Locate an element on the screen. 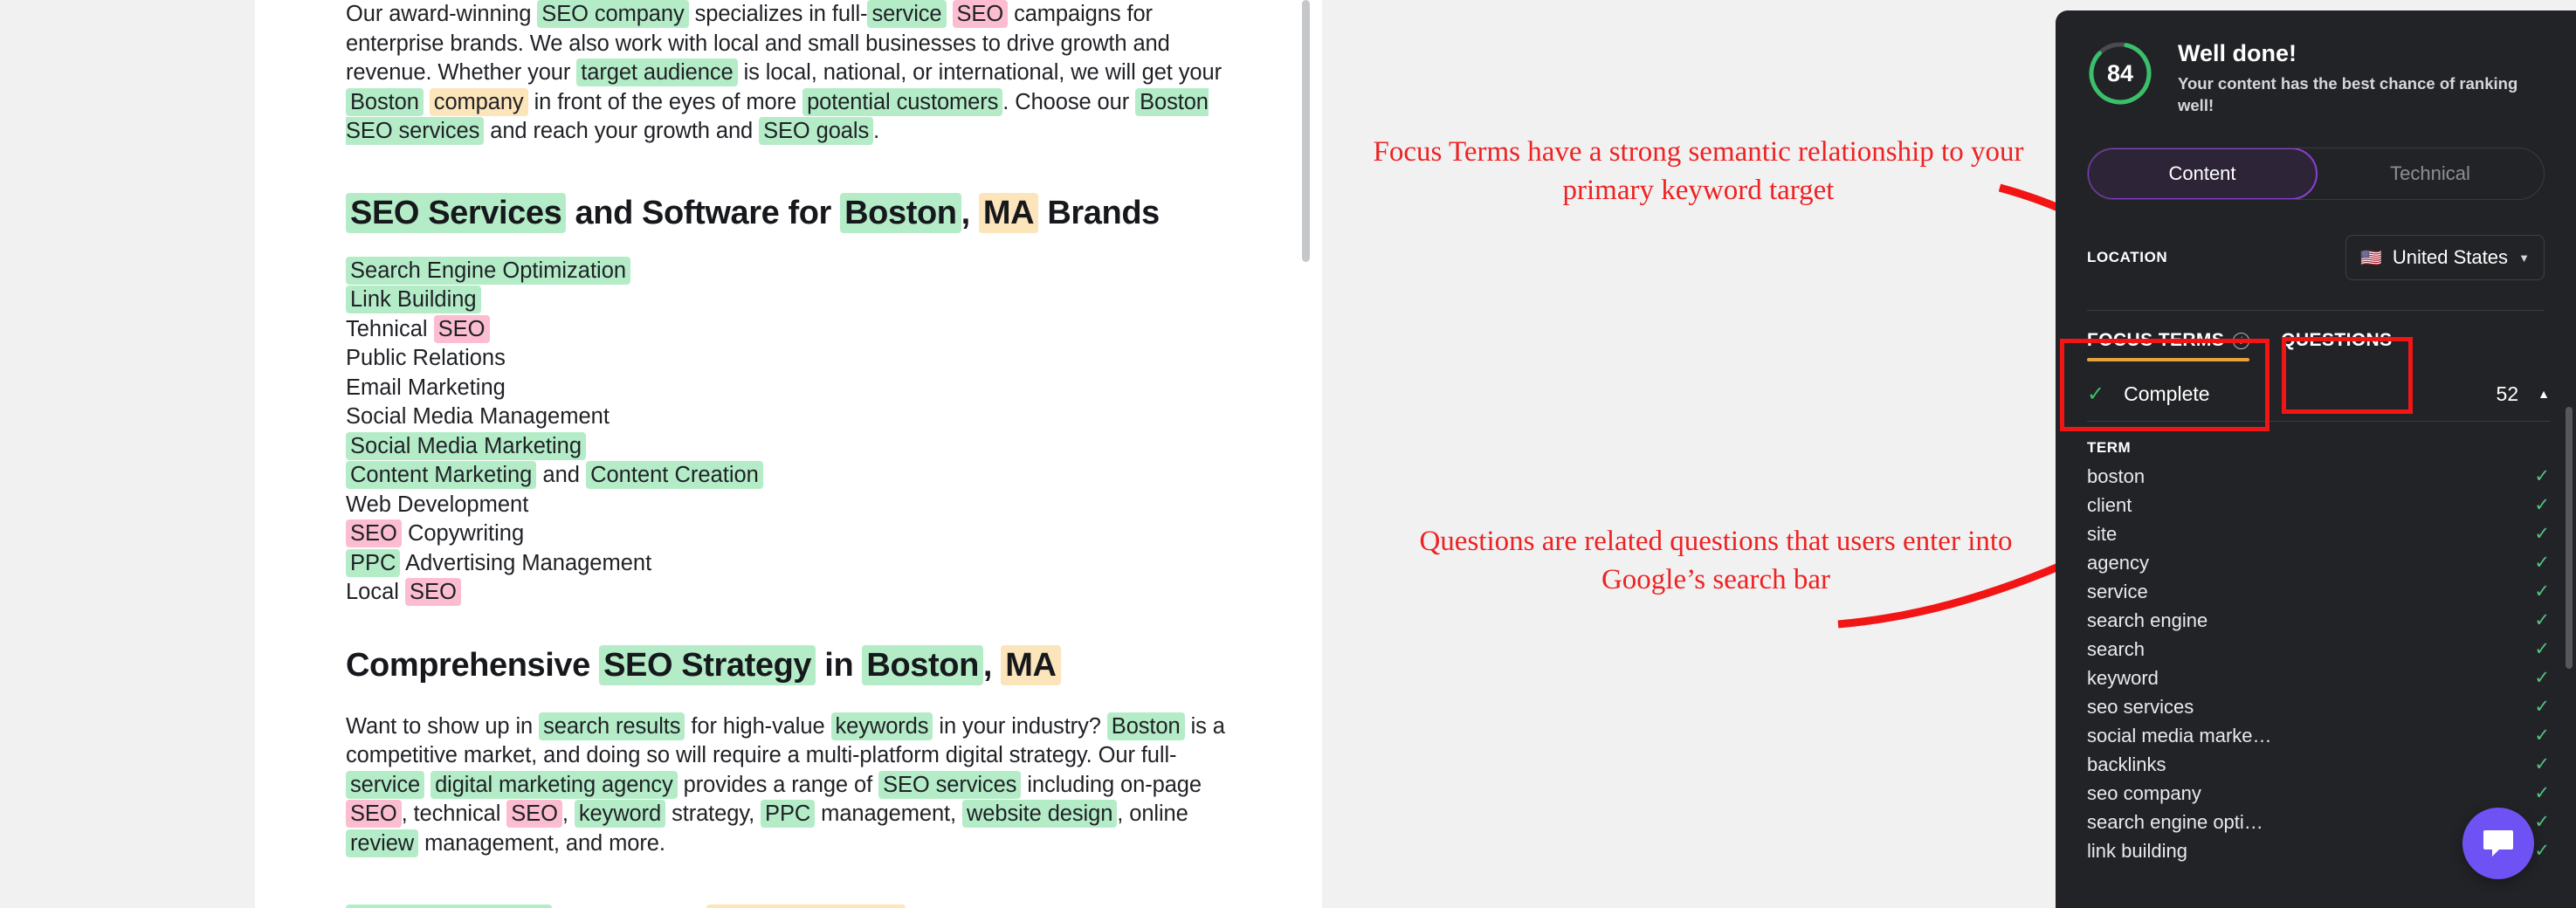  highlighted-term: Search Engine Optimization is located at coordinates (488, 270).